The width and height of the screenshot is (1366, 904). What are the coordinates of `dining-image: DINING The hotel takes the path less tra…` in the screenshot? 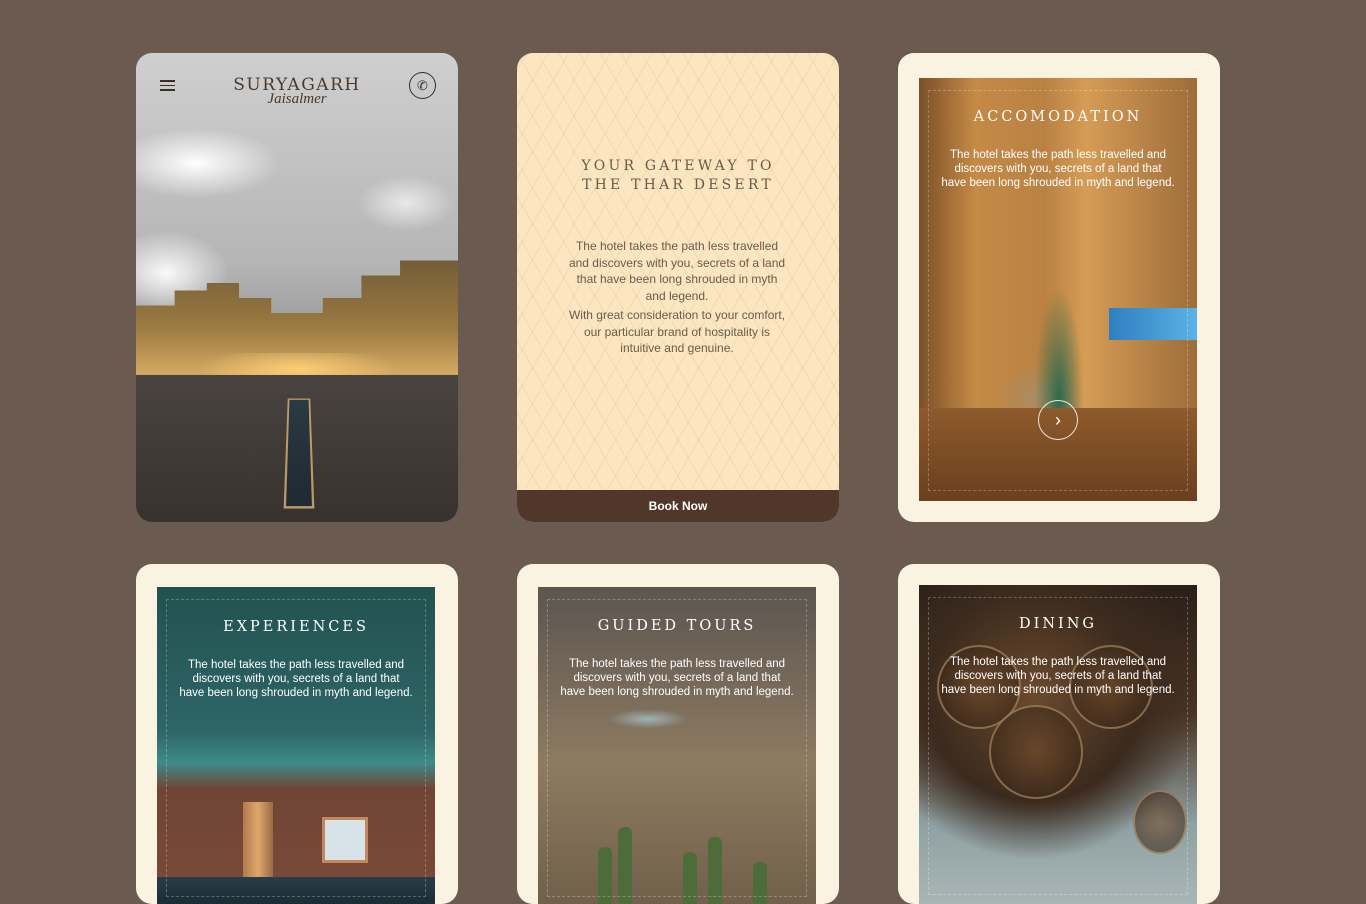 It's located at (1058, 744).